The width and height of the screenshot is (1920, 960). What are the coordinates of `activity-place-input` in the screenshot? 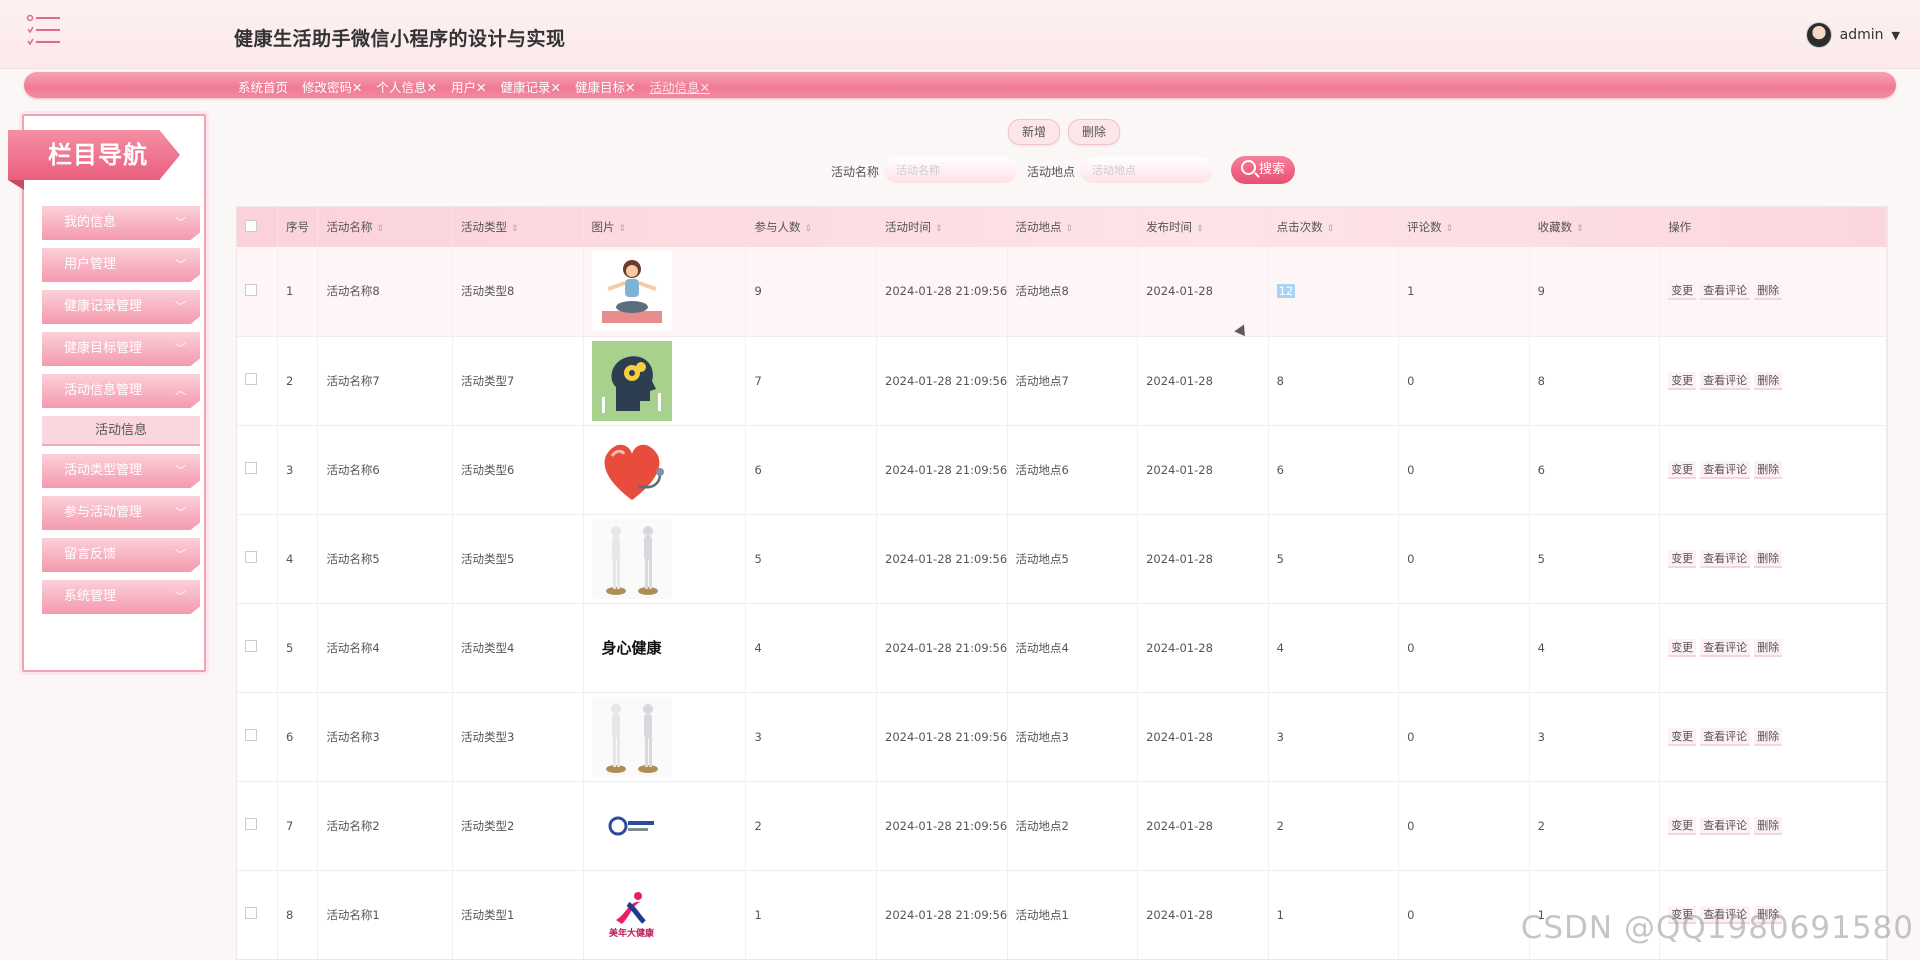 It's located at (1146, 170).